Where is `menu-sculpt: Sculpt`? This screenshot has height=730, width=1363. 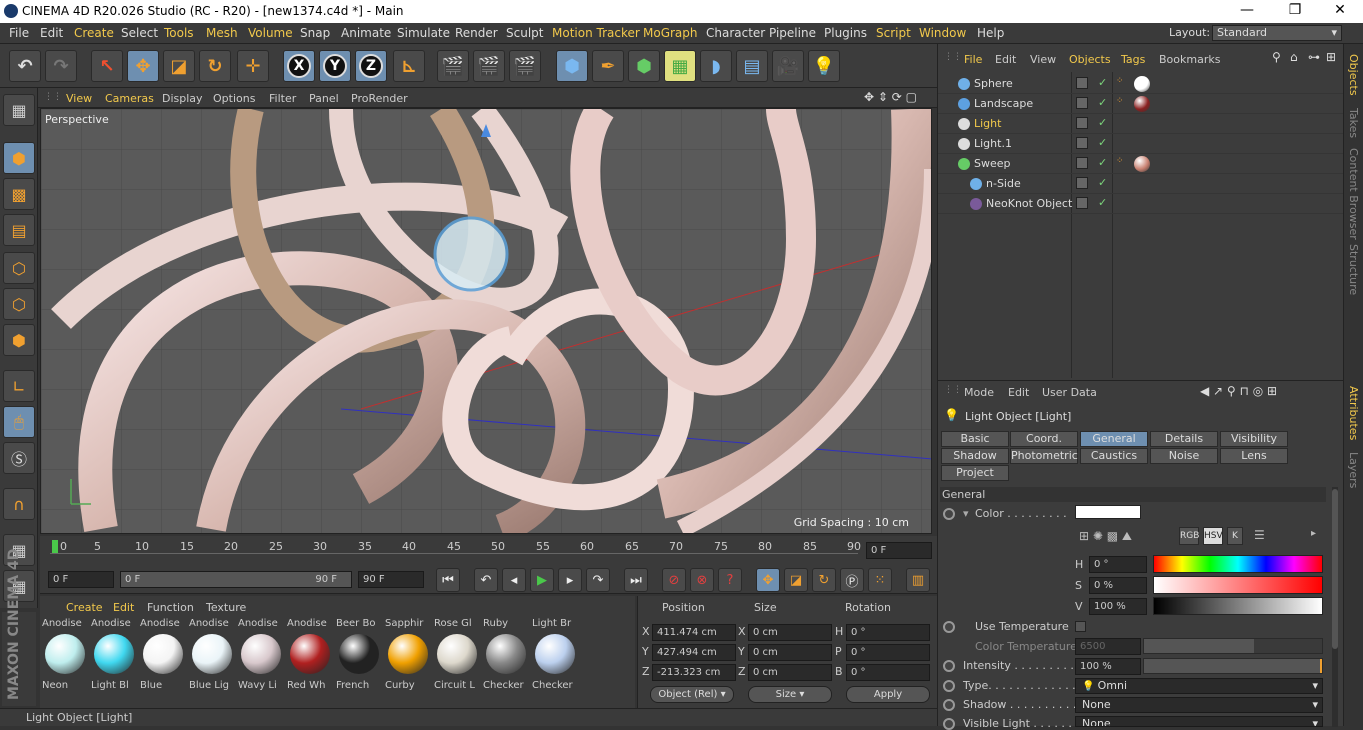
menu-sculpt: Sculpt is located at coordinates (524, 33).